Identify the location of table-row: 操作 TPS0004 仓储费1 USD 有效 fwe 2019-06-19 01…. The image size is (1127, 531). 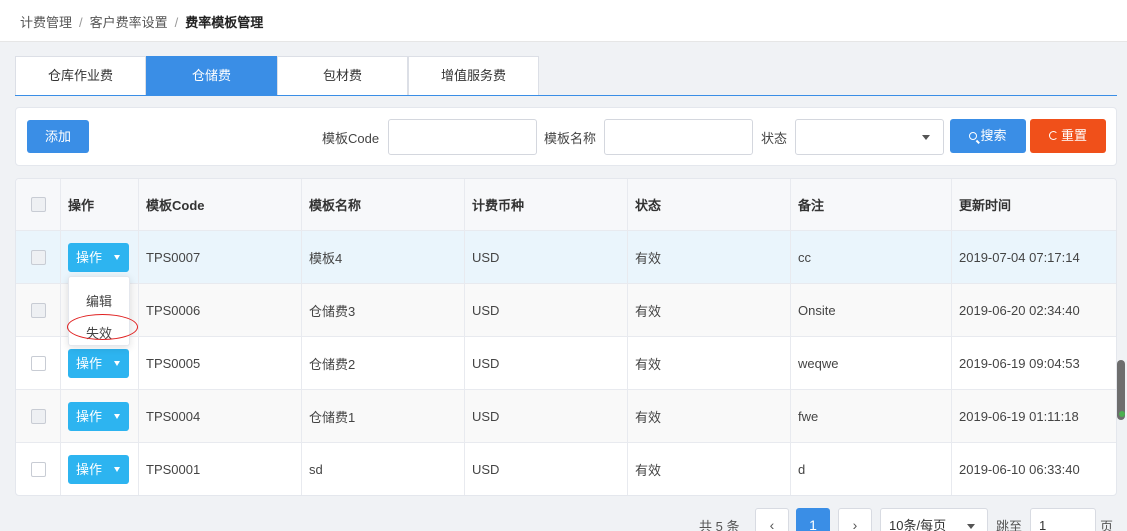
(566, 416).